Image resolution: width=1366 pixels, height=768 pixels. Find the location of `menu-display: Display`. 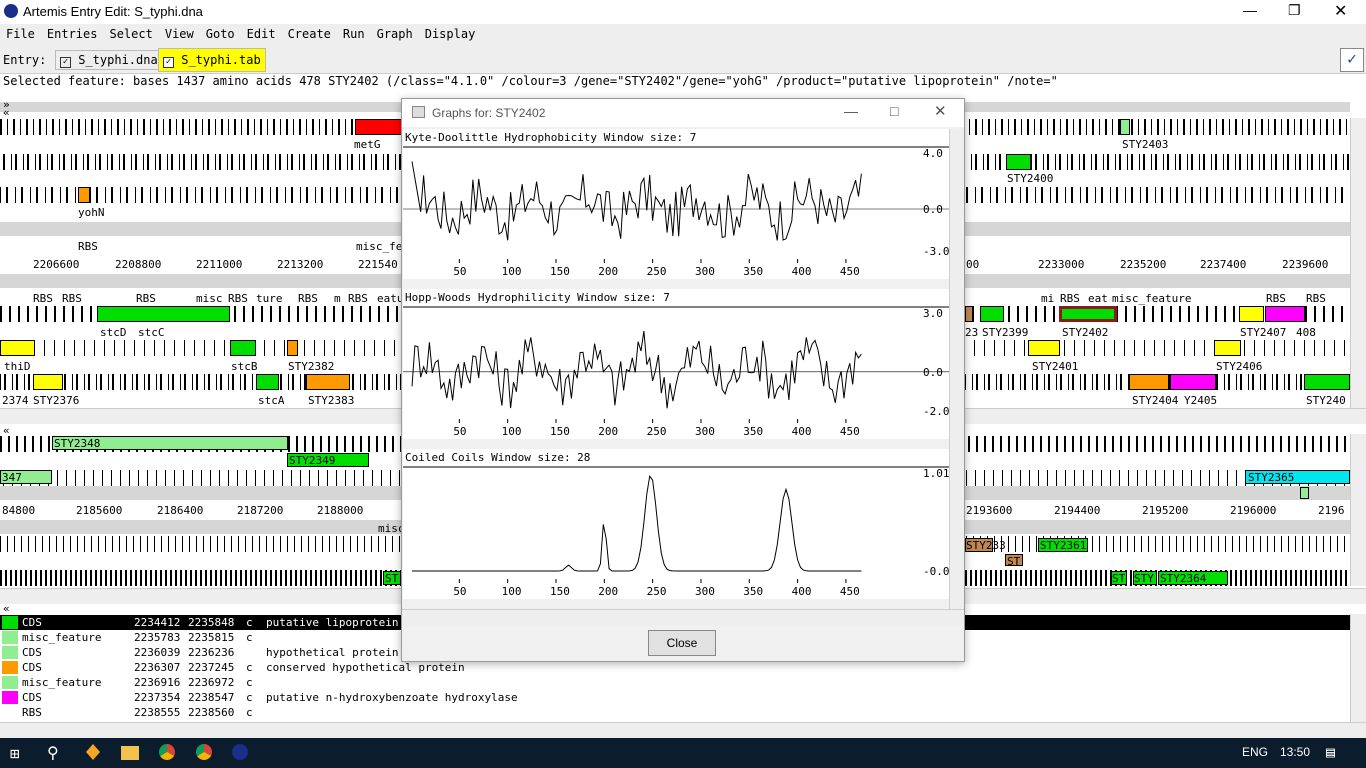

menu-display: Display is located at coordinates (450, 32).